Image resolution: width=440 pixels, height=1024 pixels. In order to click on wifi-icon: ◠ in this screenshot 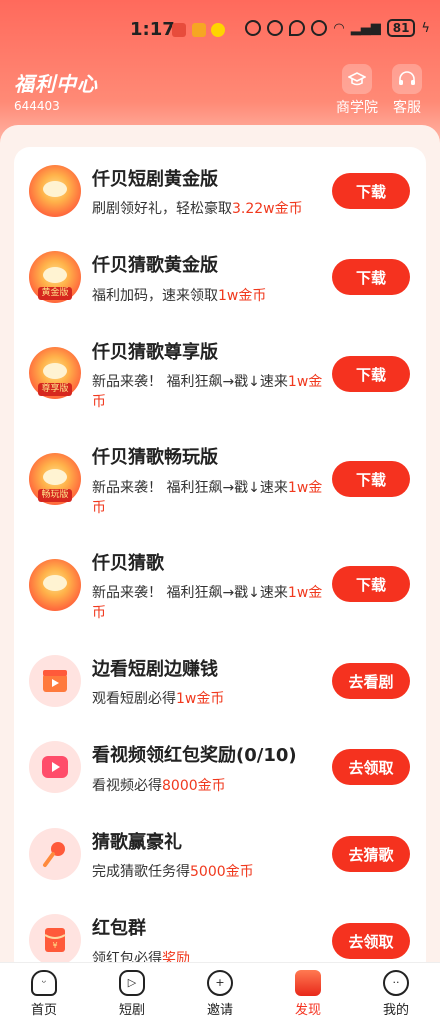, I will do `click(339, 28)`.